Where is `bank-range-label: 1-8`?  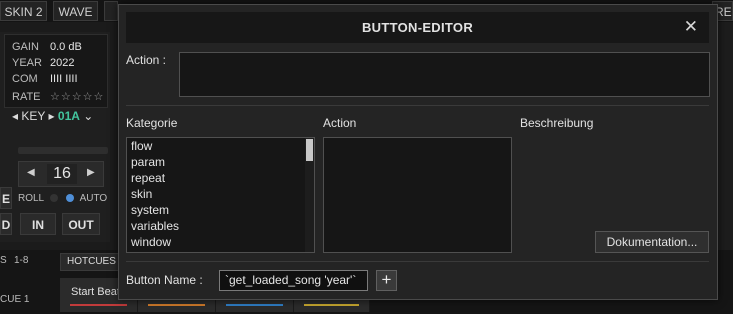
bank-range-label: 1-8 is located at coordinates (21, 260).